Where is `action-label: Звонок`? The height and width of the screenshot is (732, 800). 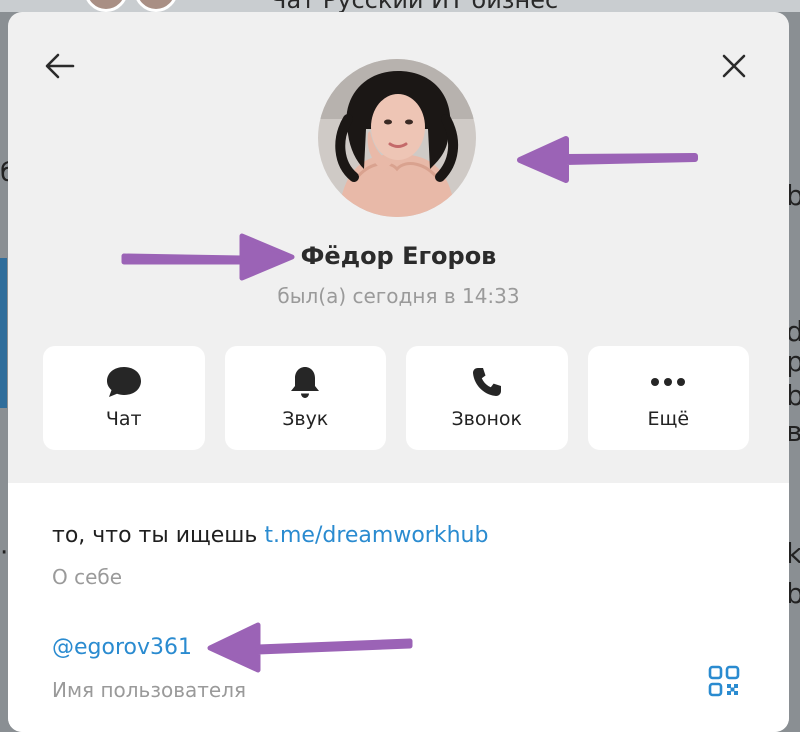
action-label: Звонок is located at coordinates (487, 419).